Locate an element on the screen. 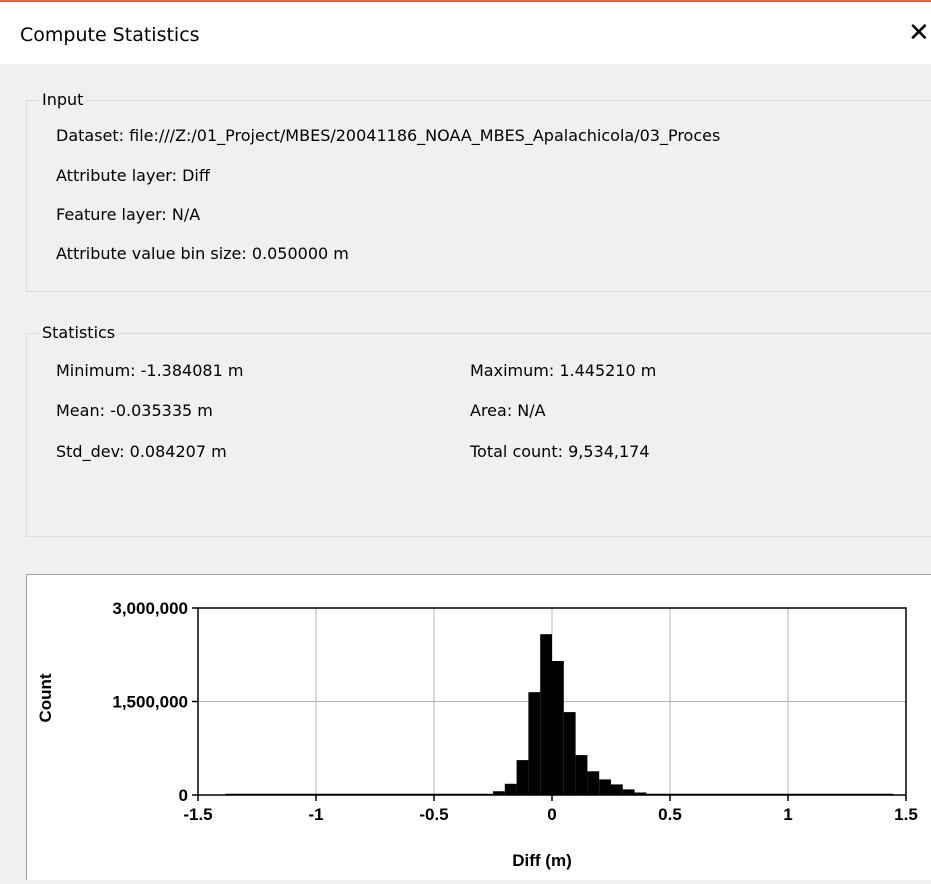 This screenshot has width=931, height=884. window-title: Compute Statistics is located at coordinates (110, 35).